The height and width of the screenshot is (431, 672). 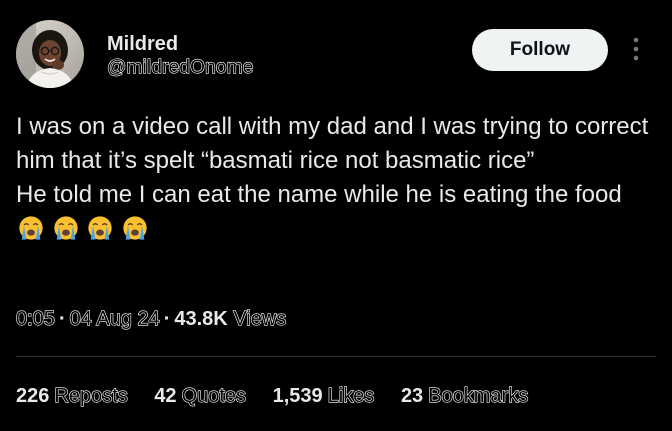 I want to click on handle: @mildredOnome, so click(x=179, y=67).